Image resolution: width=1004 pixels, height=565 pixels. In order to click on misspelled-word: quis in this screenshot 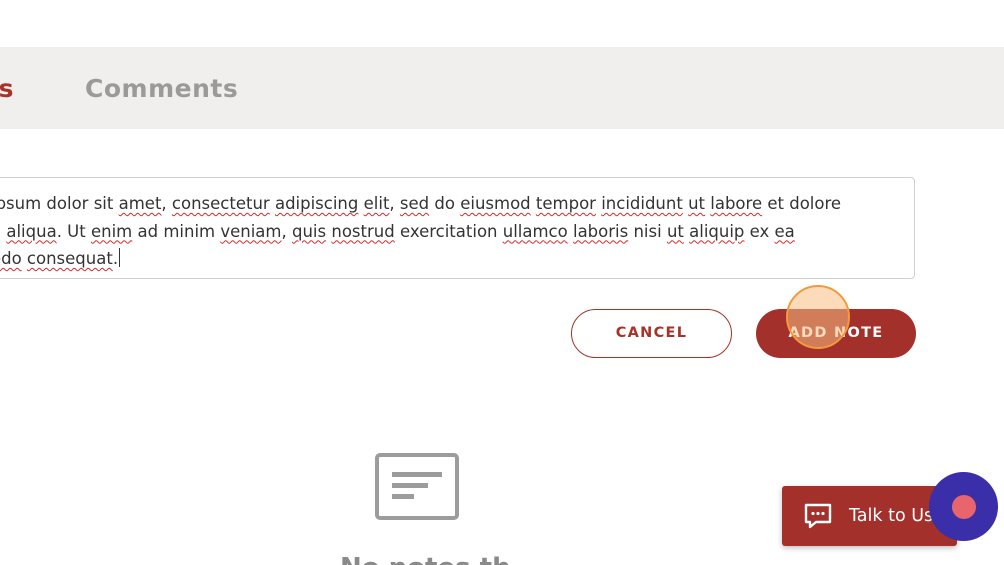, I will do `click(309, 231)`.